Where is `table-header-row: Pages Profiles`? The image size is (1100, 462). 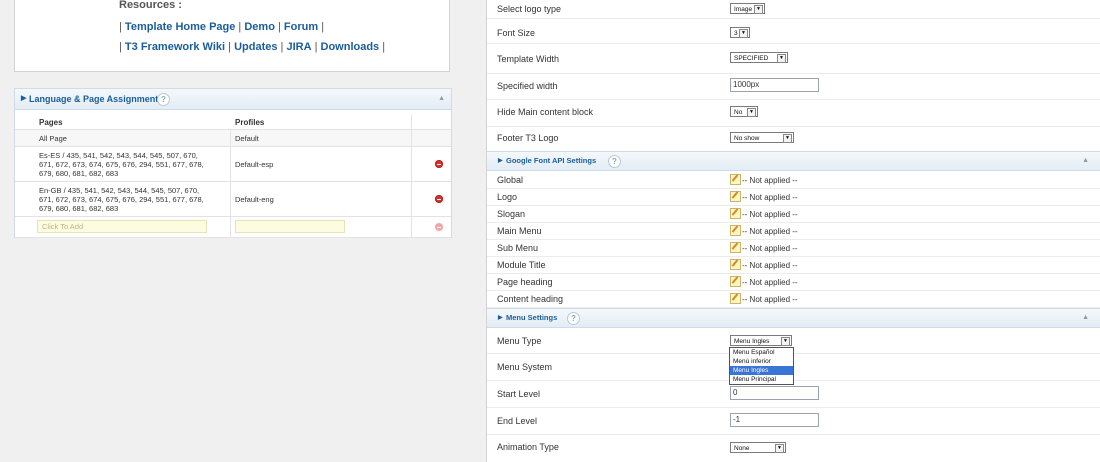 table-header-row: Pages Profiles is located at coordinates (233, 122).